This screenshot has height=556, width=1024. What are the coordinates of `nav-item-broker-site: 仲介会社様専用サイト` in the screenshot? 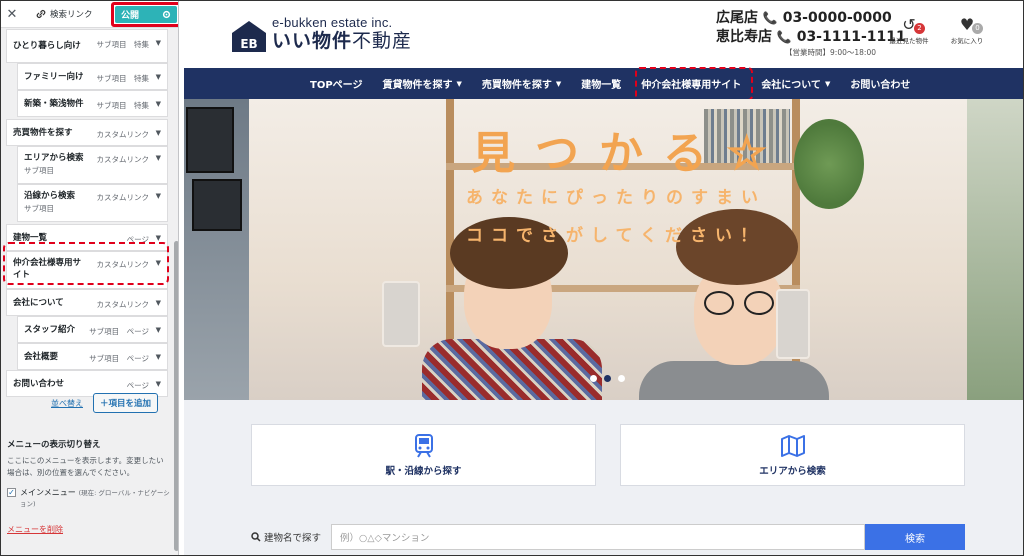 It's located at (691, 83).